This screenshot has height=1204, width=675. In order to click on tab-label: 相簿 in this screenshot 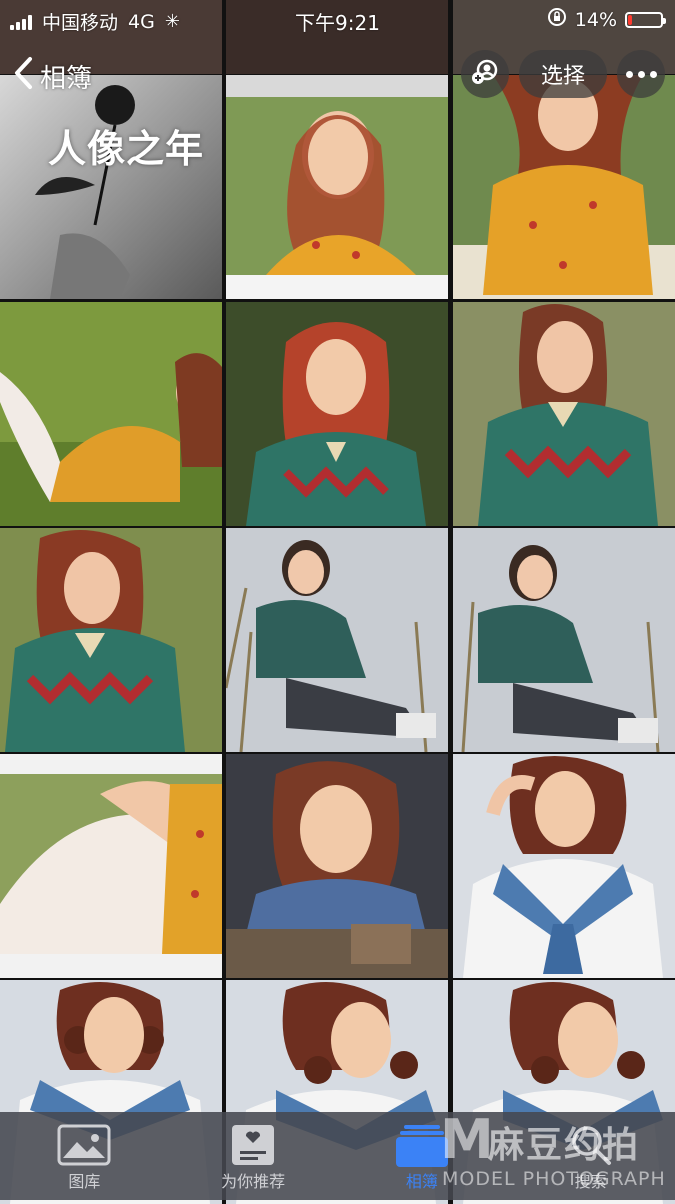, I will do `click(421, 1181)`.